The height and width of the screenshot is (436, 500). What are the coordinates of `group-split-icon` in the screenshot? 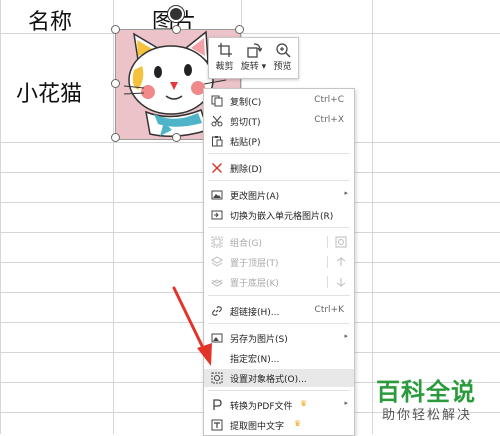 It's located at (341, 242).